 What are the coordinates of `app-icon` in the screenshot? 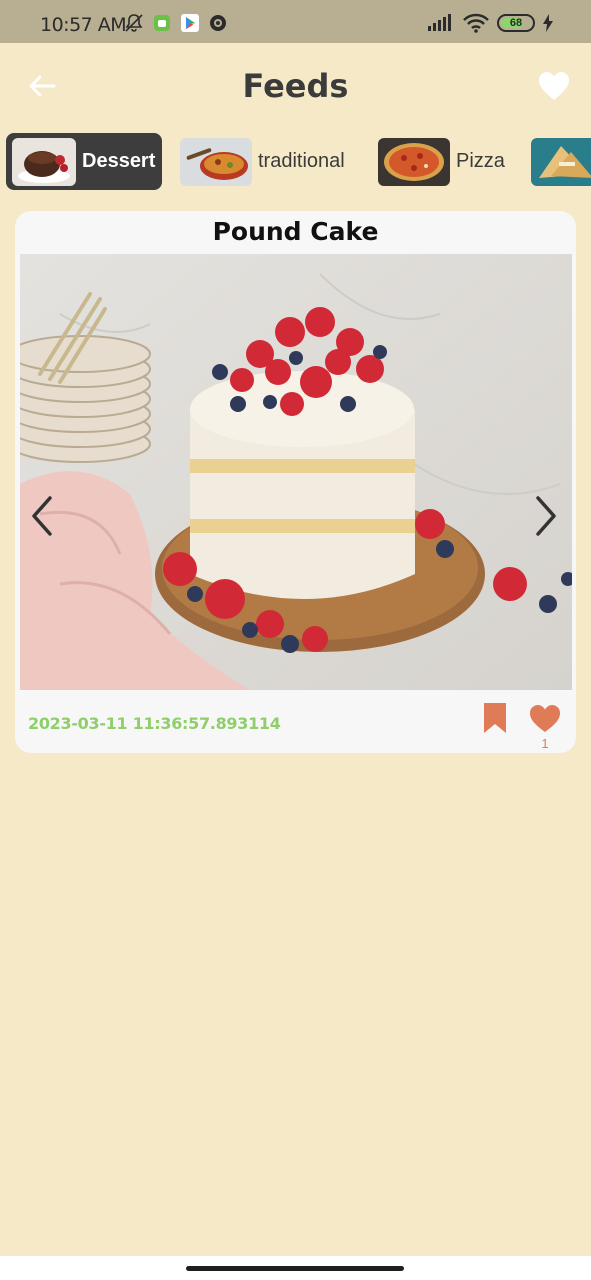 It's located at (218, 23).